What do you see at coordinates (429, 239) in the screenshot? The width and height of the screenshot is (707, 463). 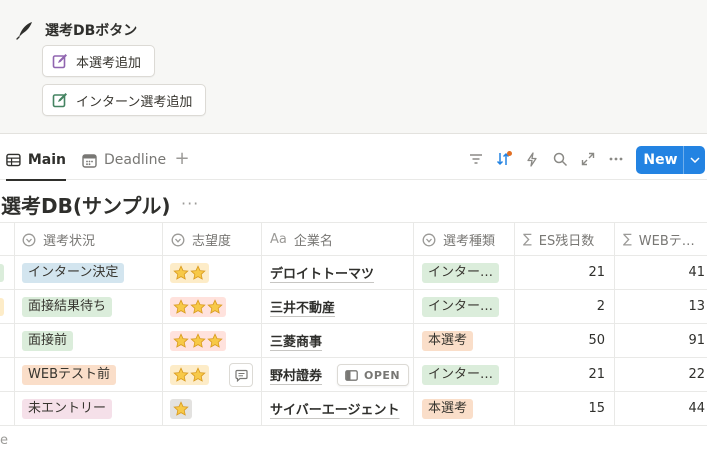 I see `status-icon` at bounding box center [429, 239].